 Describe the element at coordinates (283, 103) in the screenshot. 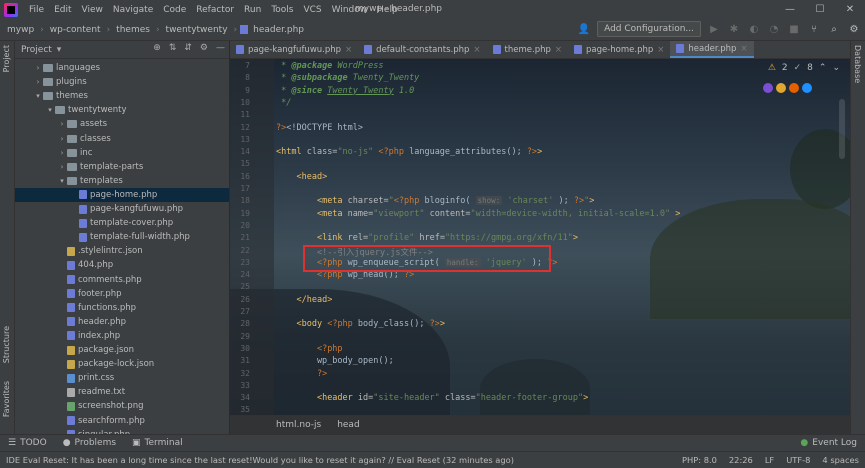

I see `code-line: */` at that location.